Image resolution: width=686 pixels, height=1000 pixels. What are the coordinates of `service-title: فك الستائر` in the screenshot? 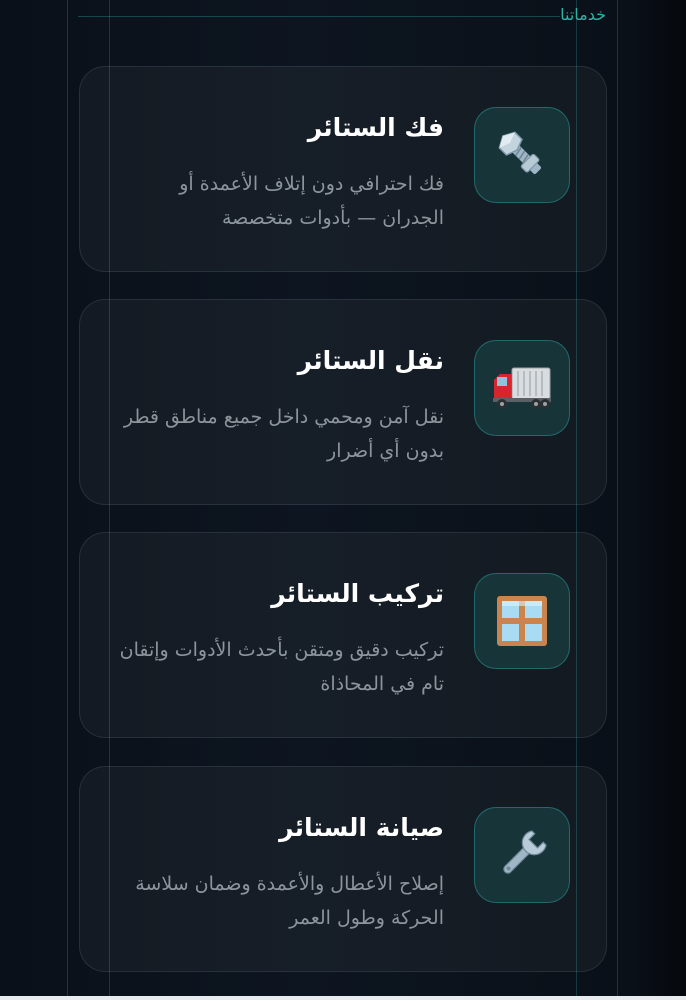 It's located at (375, 127).